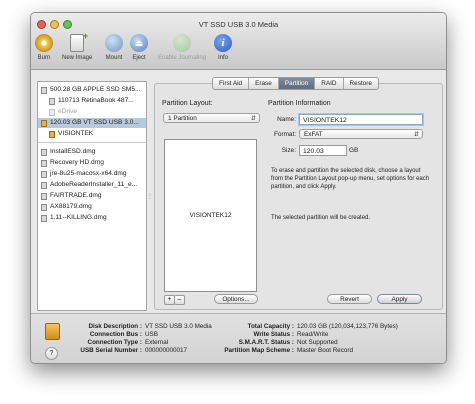 The height and width of the screenshot is (404, 475). What do you see at coordinates (92, 174) in the screenshot?
I see `sidebar-item-jre: jre-8u25-macosx-x64.dmg` at bounding box center [92, 174].